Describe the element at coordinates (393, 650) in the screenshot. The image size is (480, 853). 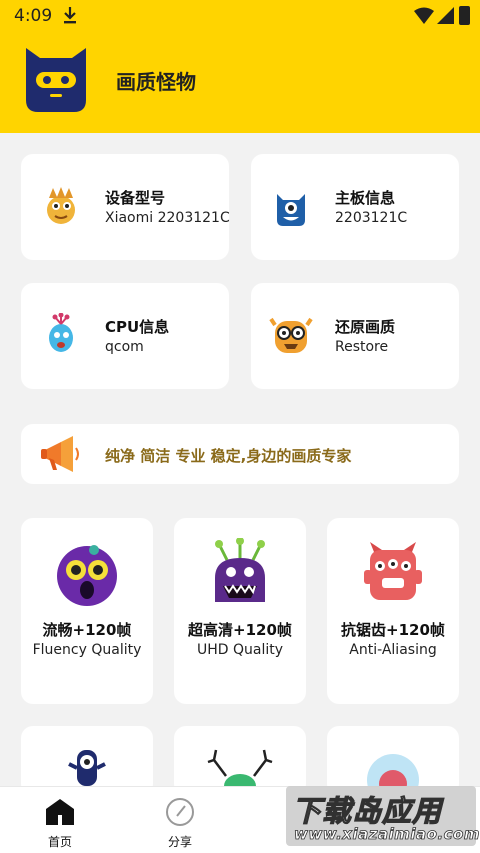
I see `anti-aliasing-mode-subtitle: Anti-Aliasing` at that location.